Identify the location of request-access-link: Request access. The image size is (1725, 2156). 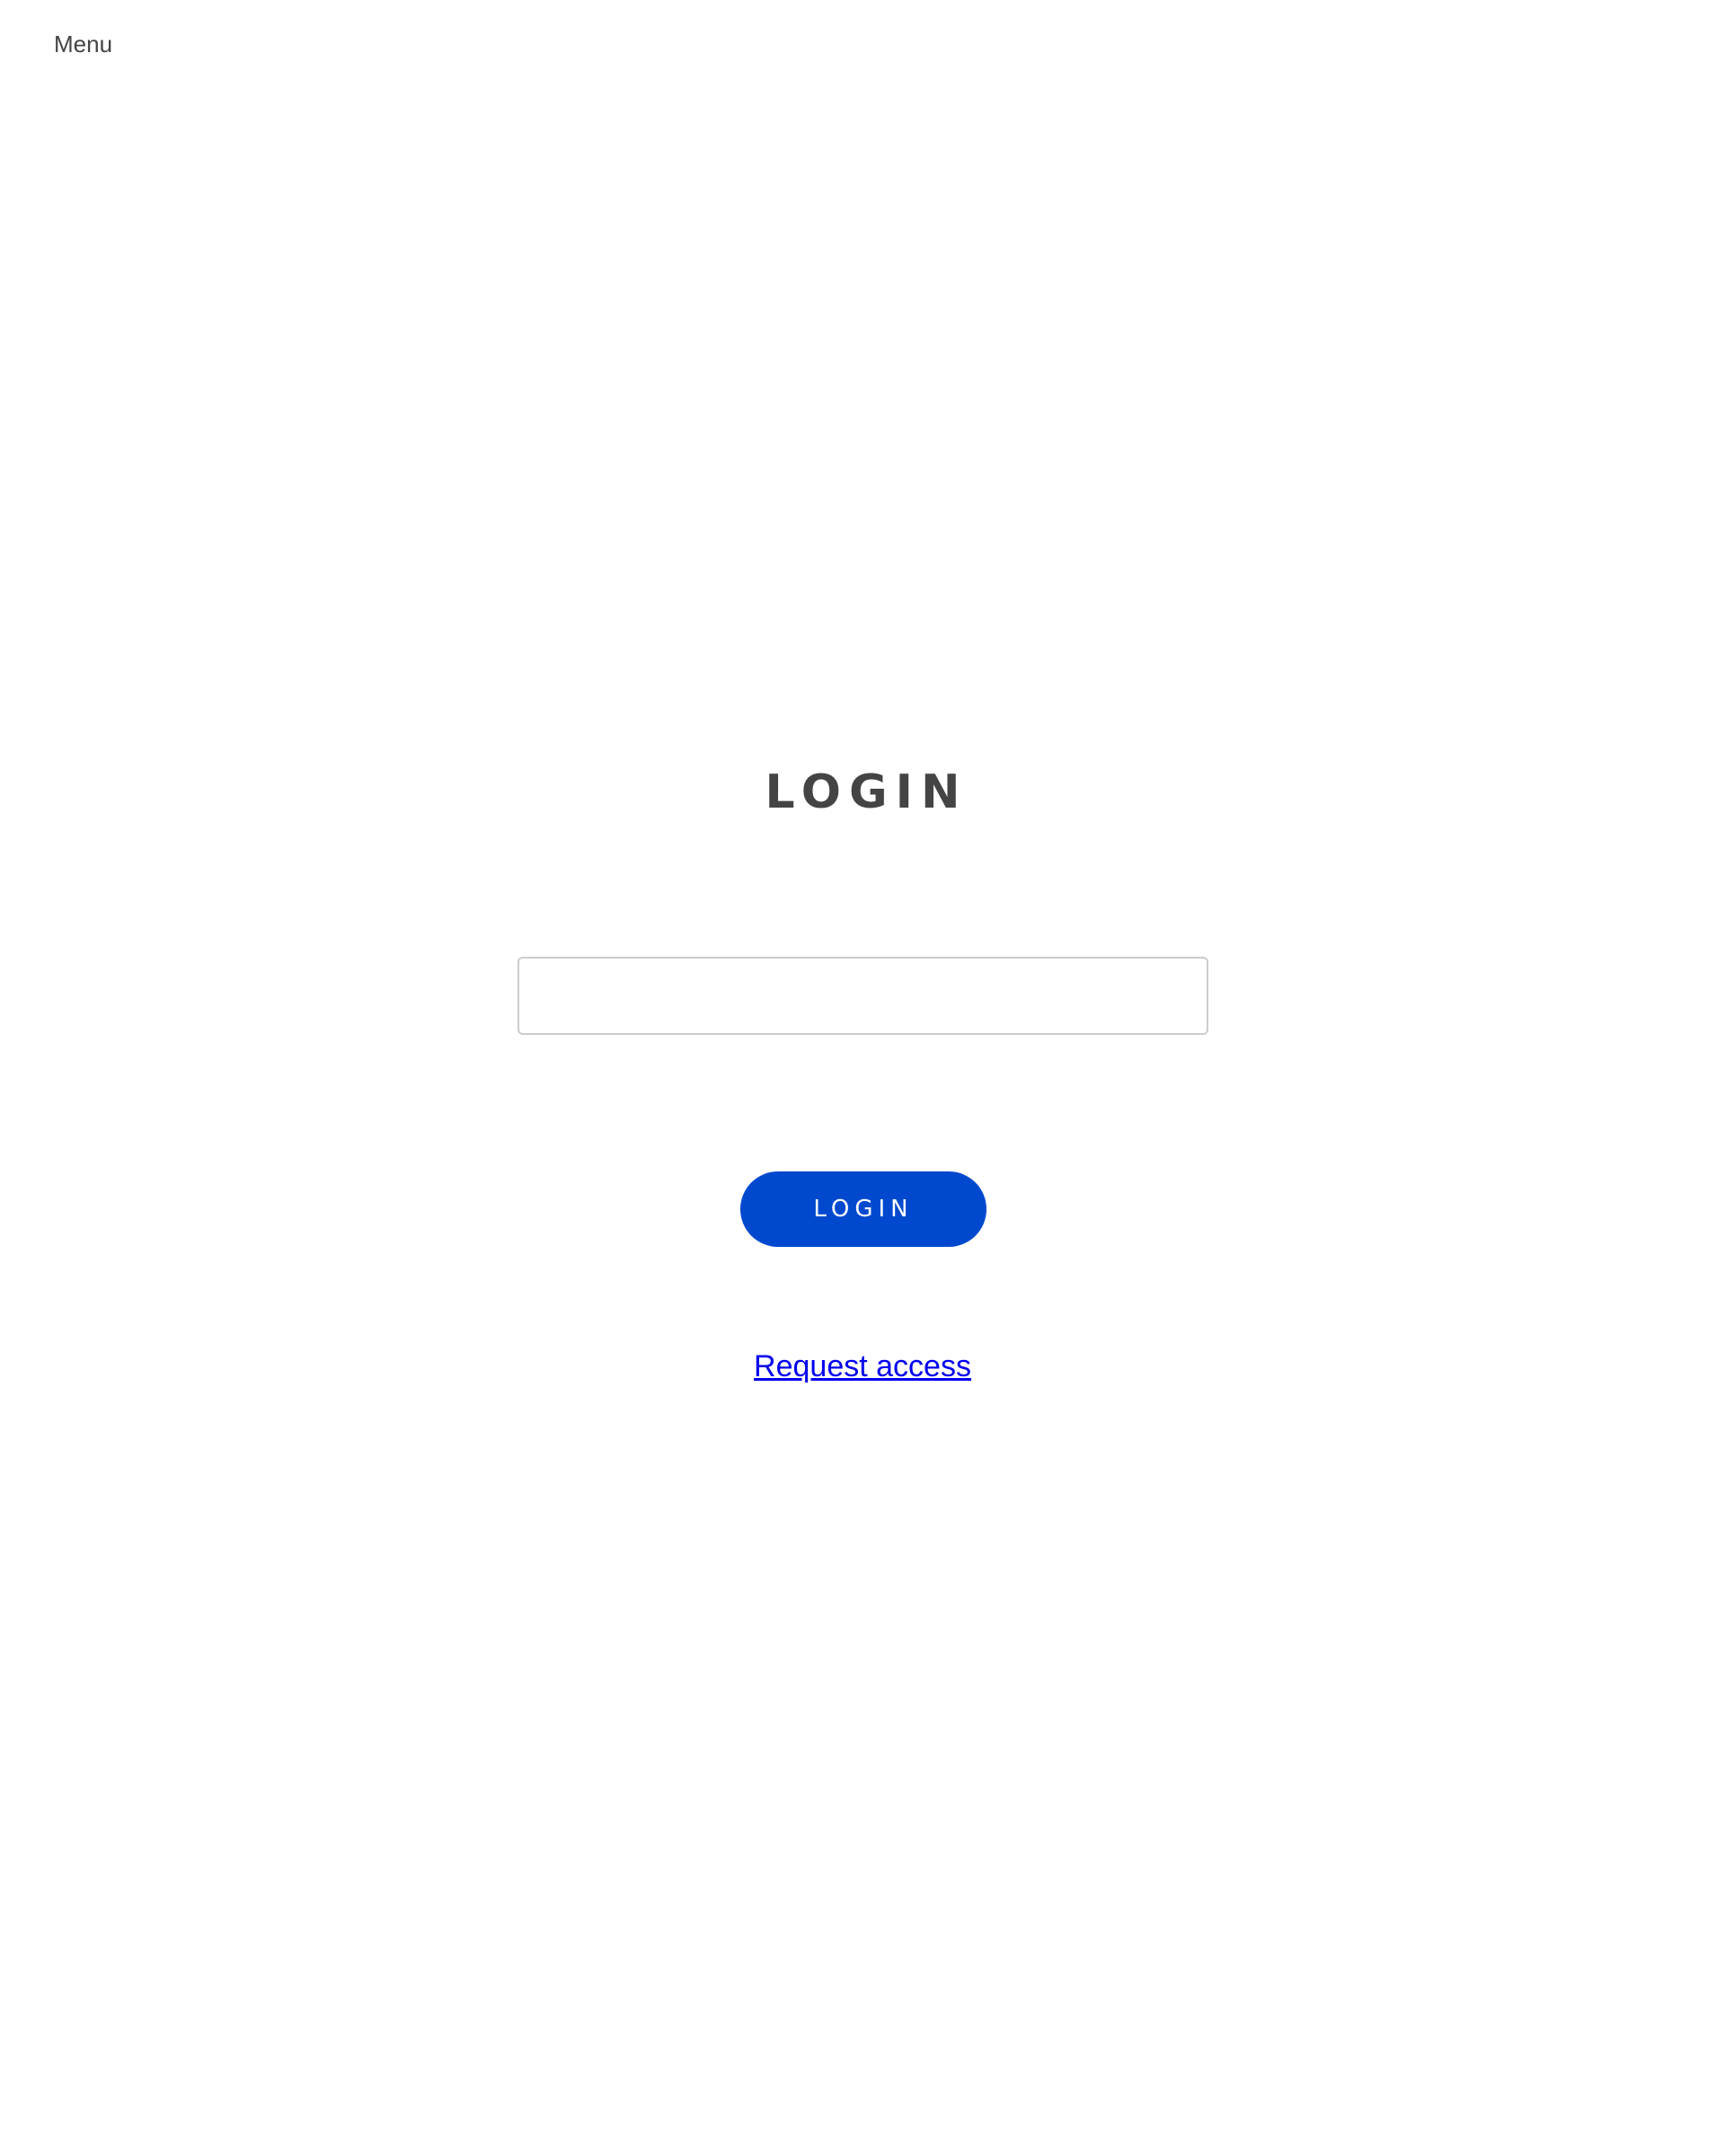
(862, 1366).